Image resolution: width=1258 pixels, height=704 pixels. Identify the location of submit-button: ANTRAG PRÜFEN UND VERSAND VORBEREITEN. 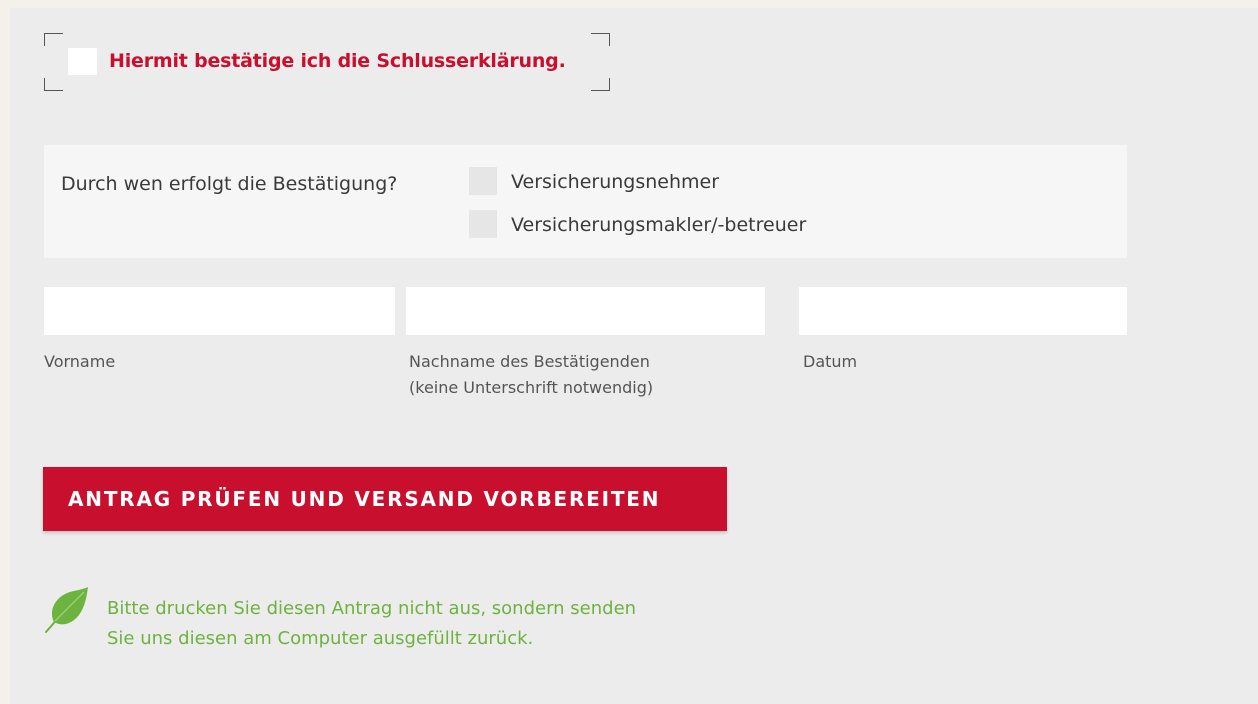
(385, 499).